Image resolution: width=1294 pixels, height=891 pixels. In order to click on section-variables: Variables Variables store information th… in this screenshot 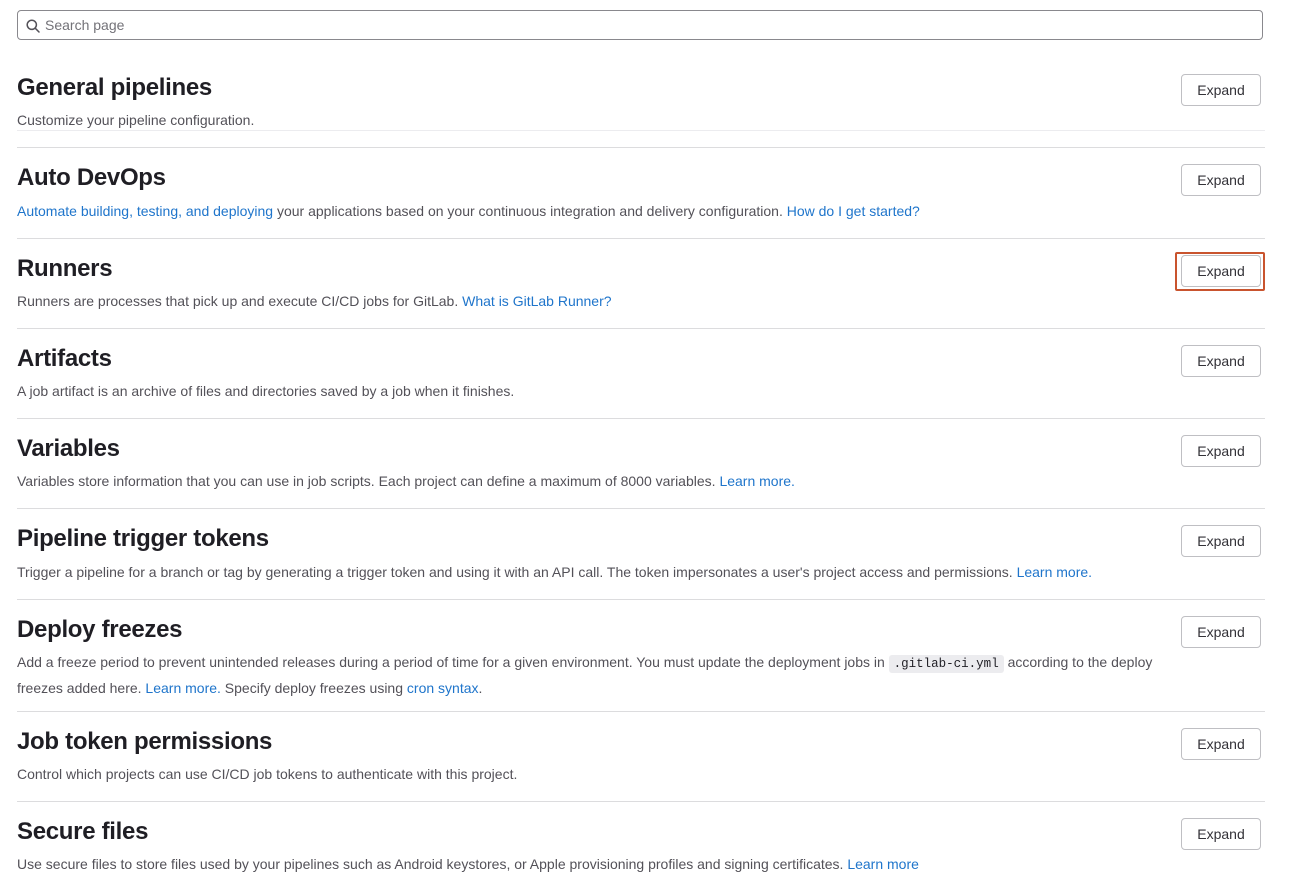, I will do `click(641, 472)`.